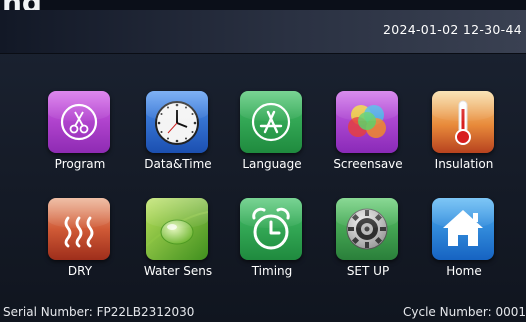 Image resolution: width=526 pixels, height=322 pixels. I want to click on tile-screensave: Screensave, so click(368, 142).